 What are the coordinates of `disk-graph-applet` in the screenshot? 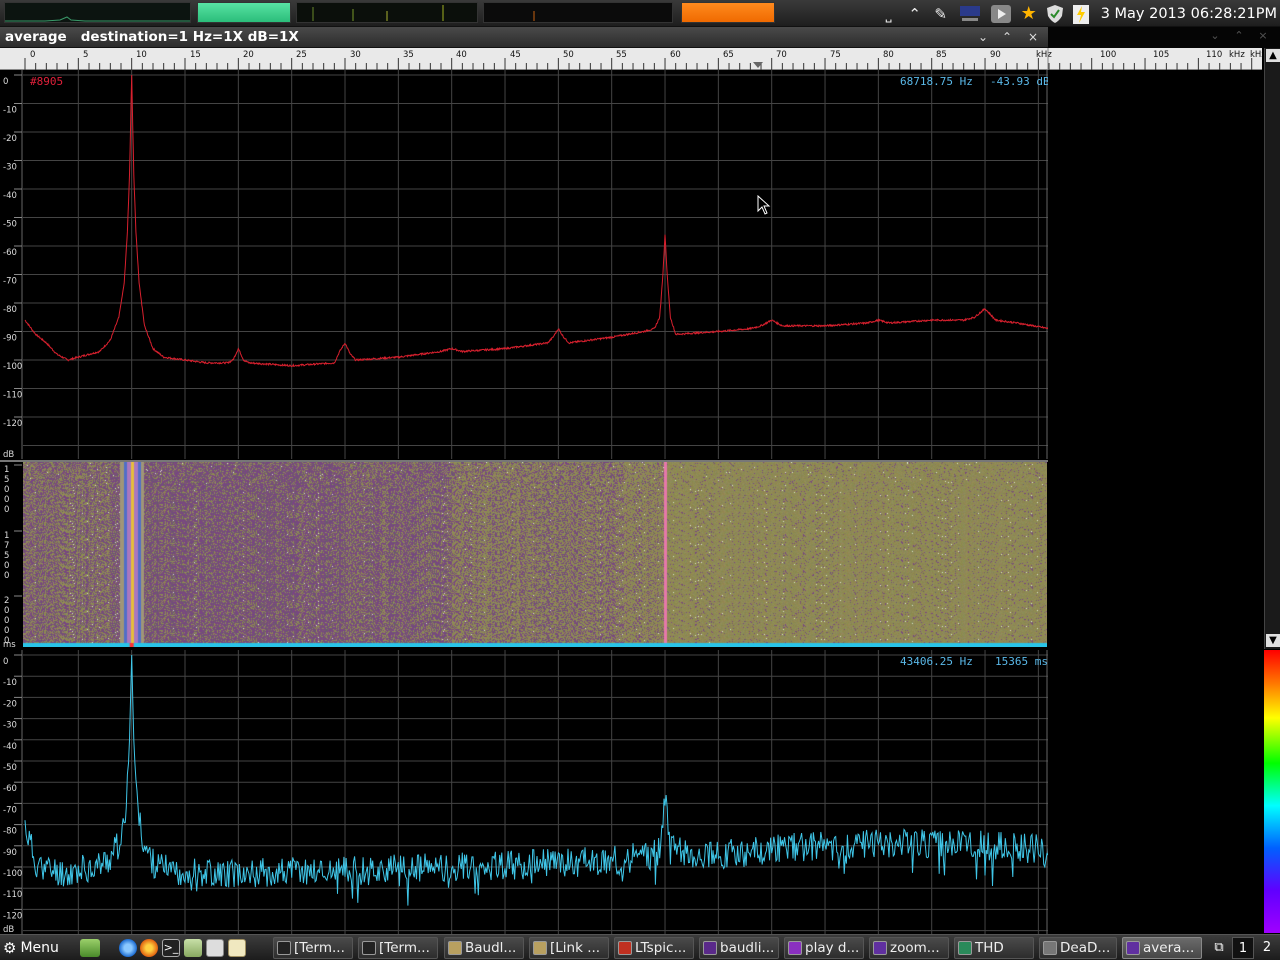 It's located at (728, 12).